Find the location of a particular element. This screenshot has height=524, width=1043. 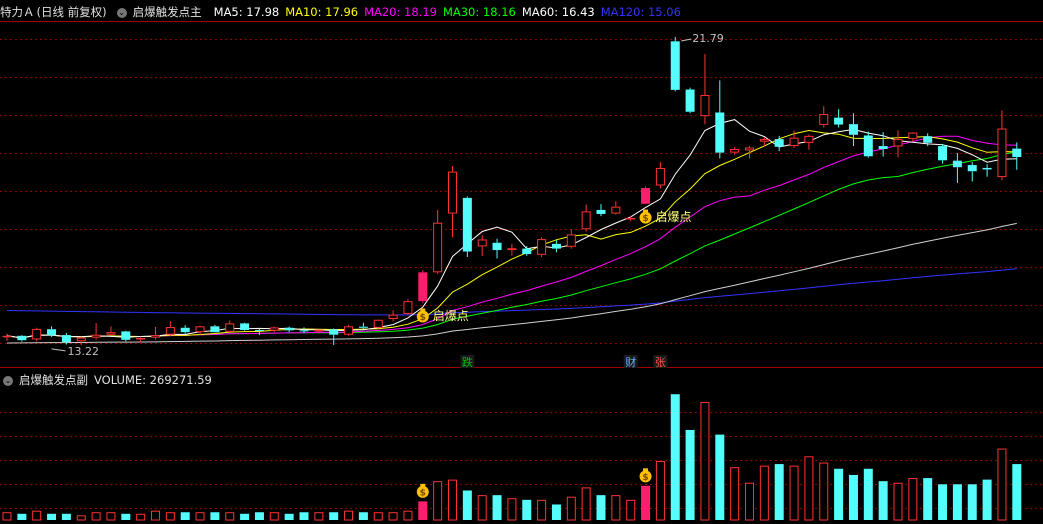

event-marker: 跌 is located at coordinates (467, 362).